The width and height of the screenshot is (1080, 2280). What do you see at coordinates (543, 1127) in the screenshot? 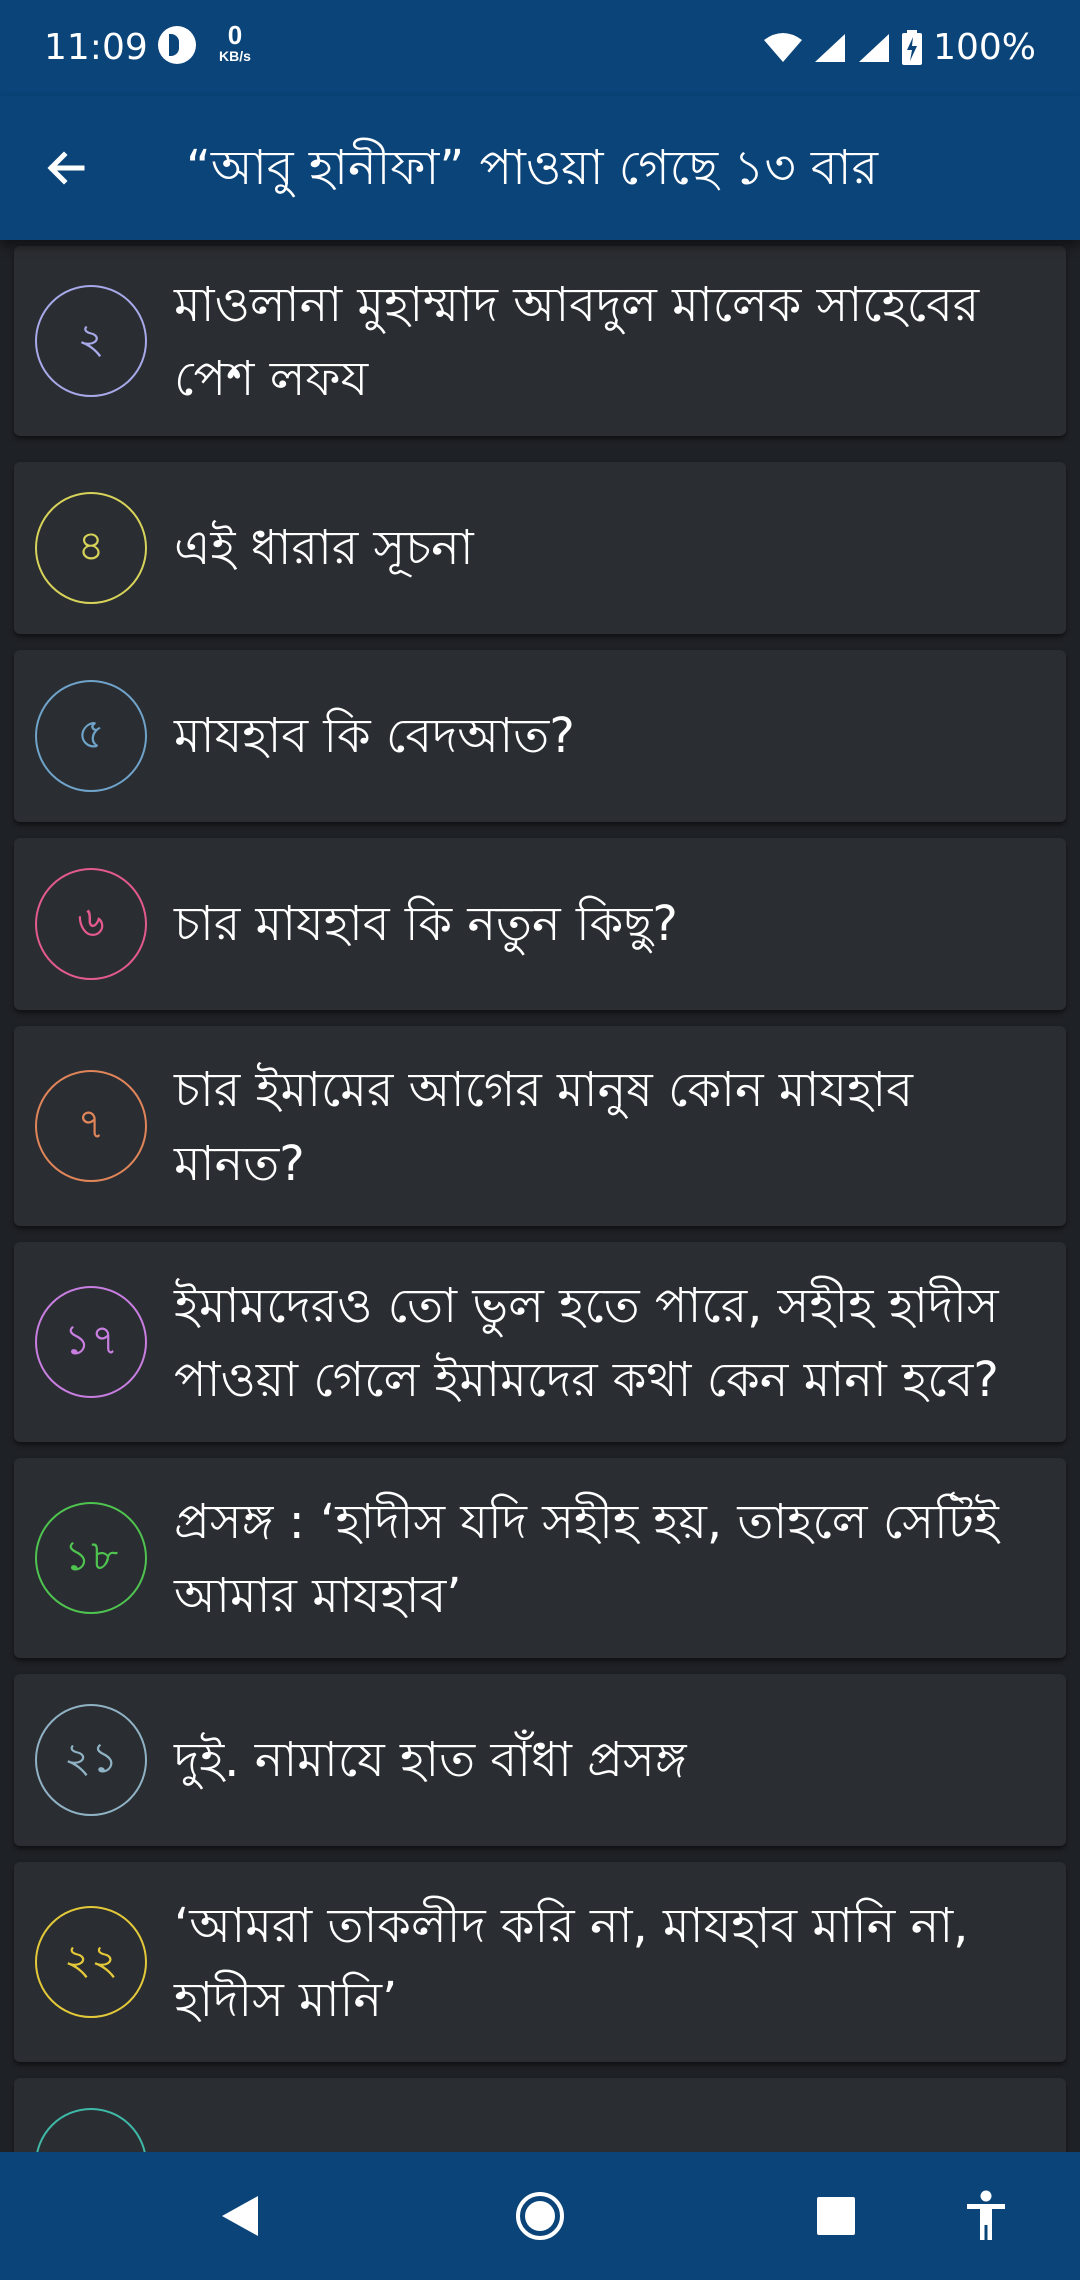
I see `result-title: চার ইমামের আগের মানুষ কোন মাযহাব মানত?` at bounding box center [543, 1127].